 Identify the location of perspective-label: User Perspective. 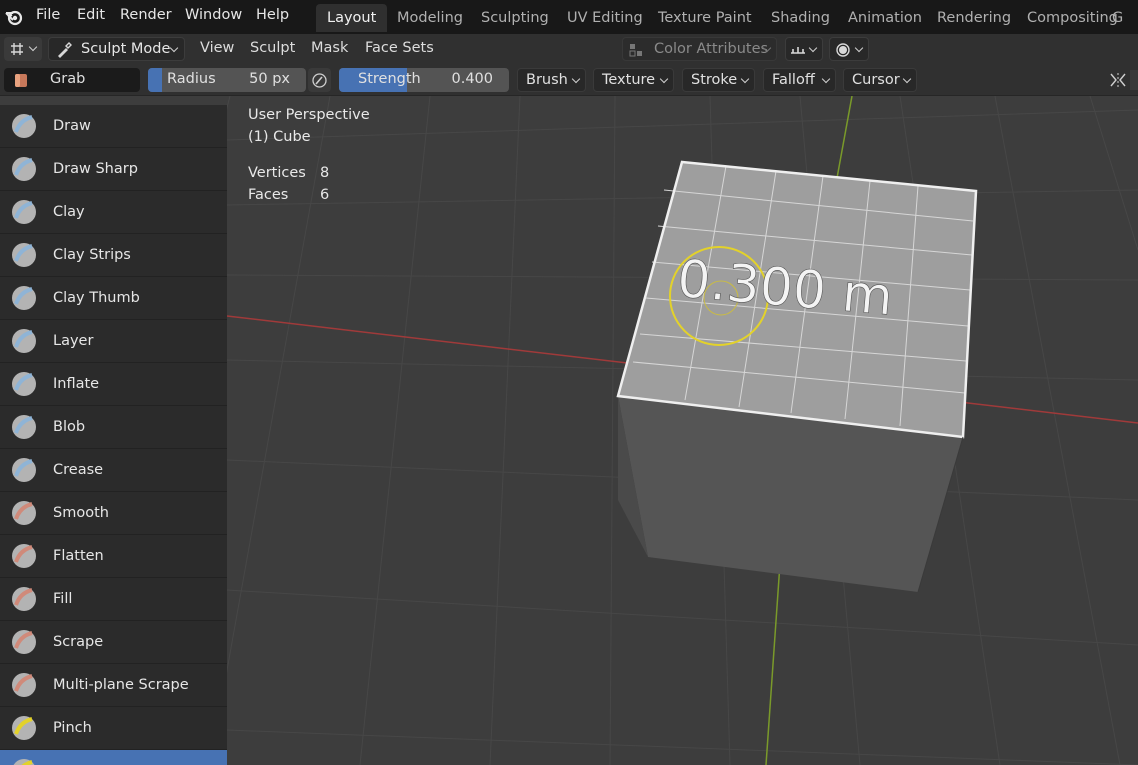
(309, 115).